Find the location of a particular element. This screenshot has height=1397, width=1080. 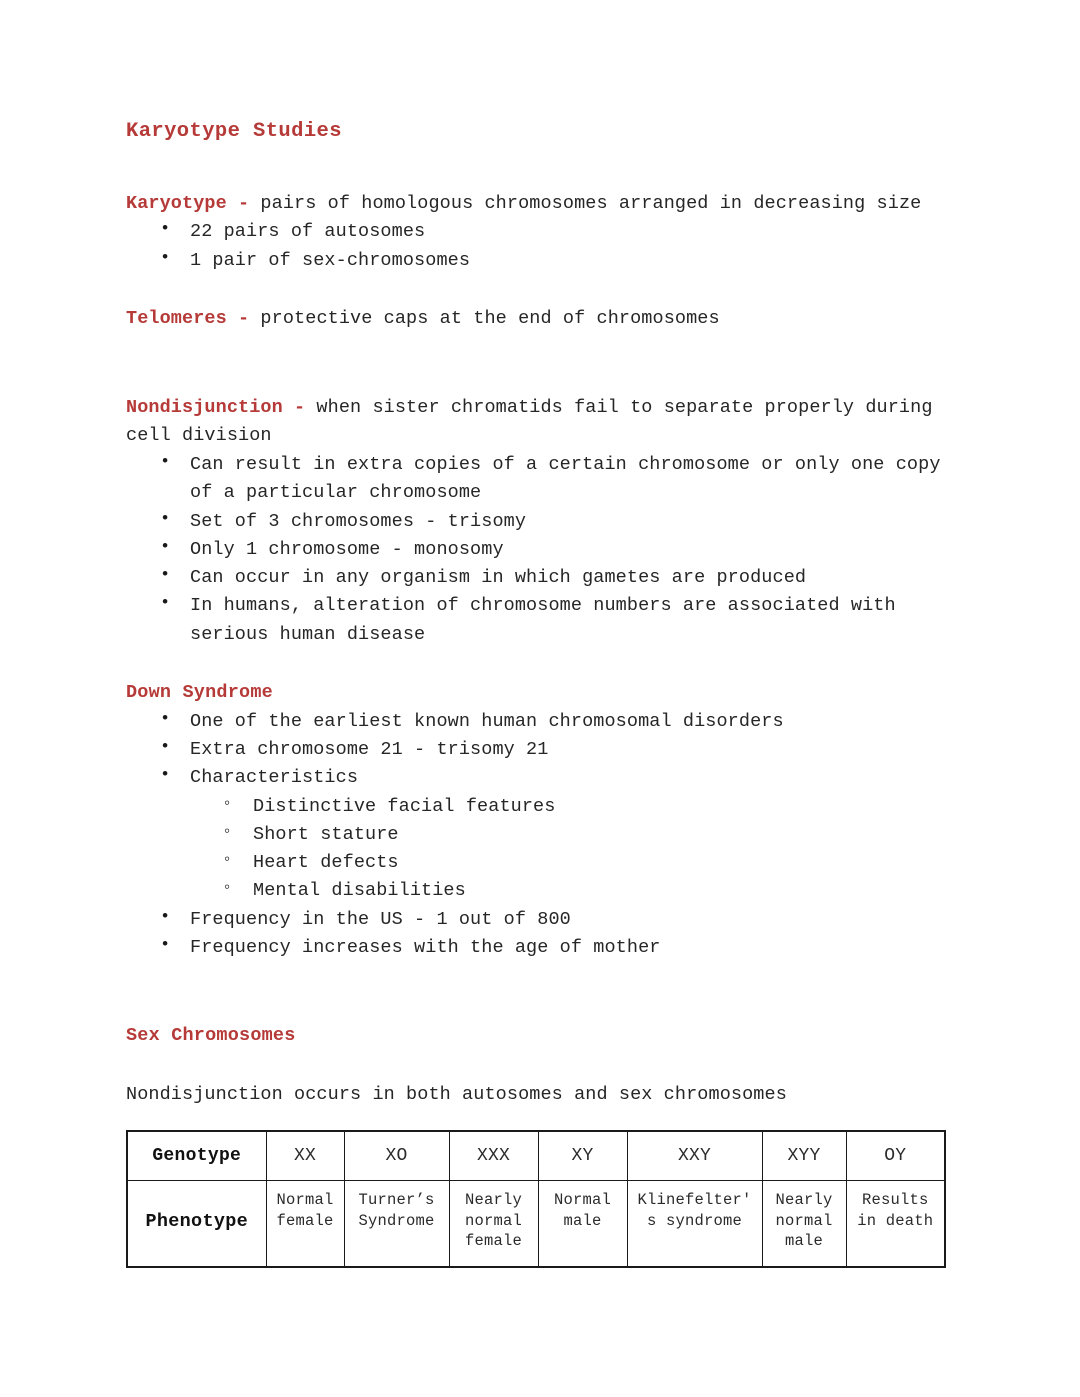

list-item: Frequency in the US - 1 out of 800 is located at coordinates (540, 919).